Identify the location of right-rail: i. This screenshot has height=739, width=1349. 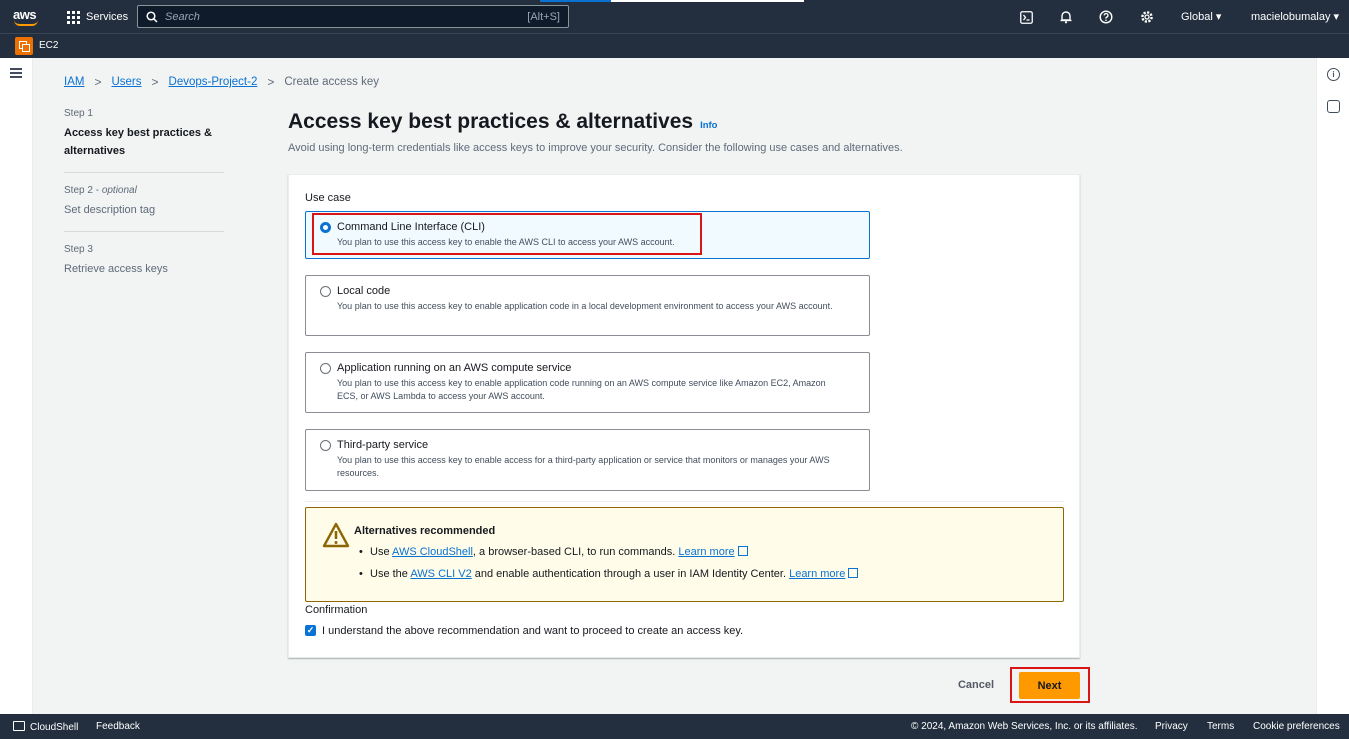
(1332, 386).